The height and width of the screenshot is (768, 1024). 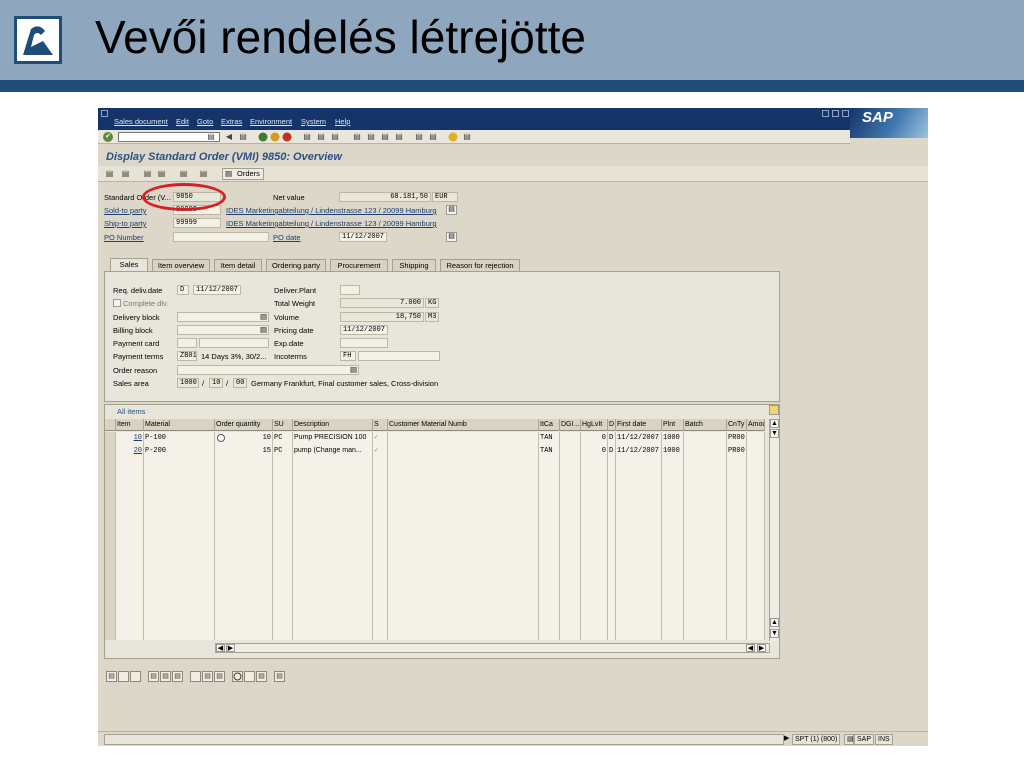 What do you see at coordinates (639, 451) in the screenshot?
I see `first-date-cell: 11/12/2007` at bounding box center [639, 451].